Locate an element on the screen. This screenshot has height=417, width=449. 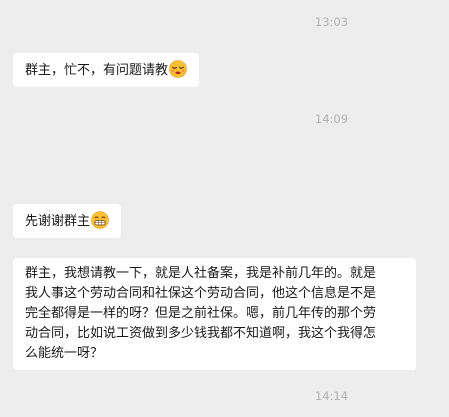
message-text-line: 动合同，比如说工资做到多少钱我都不知道啊，我这个我得怎 is located at coordinates (201, 333).